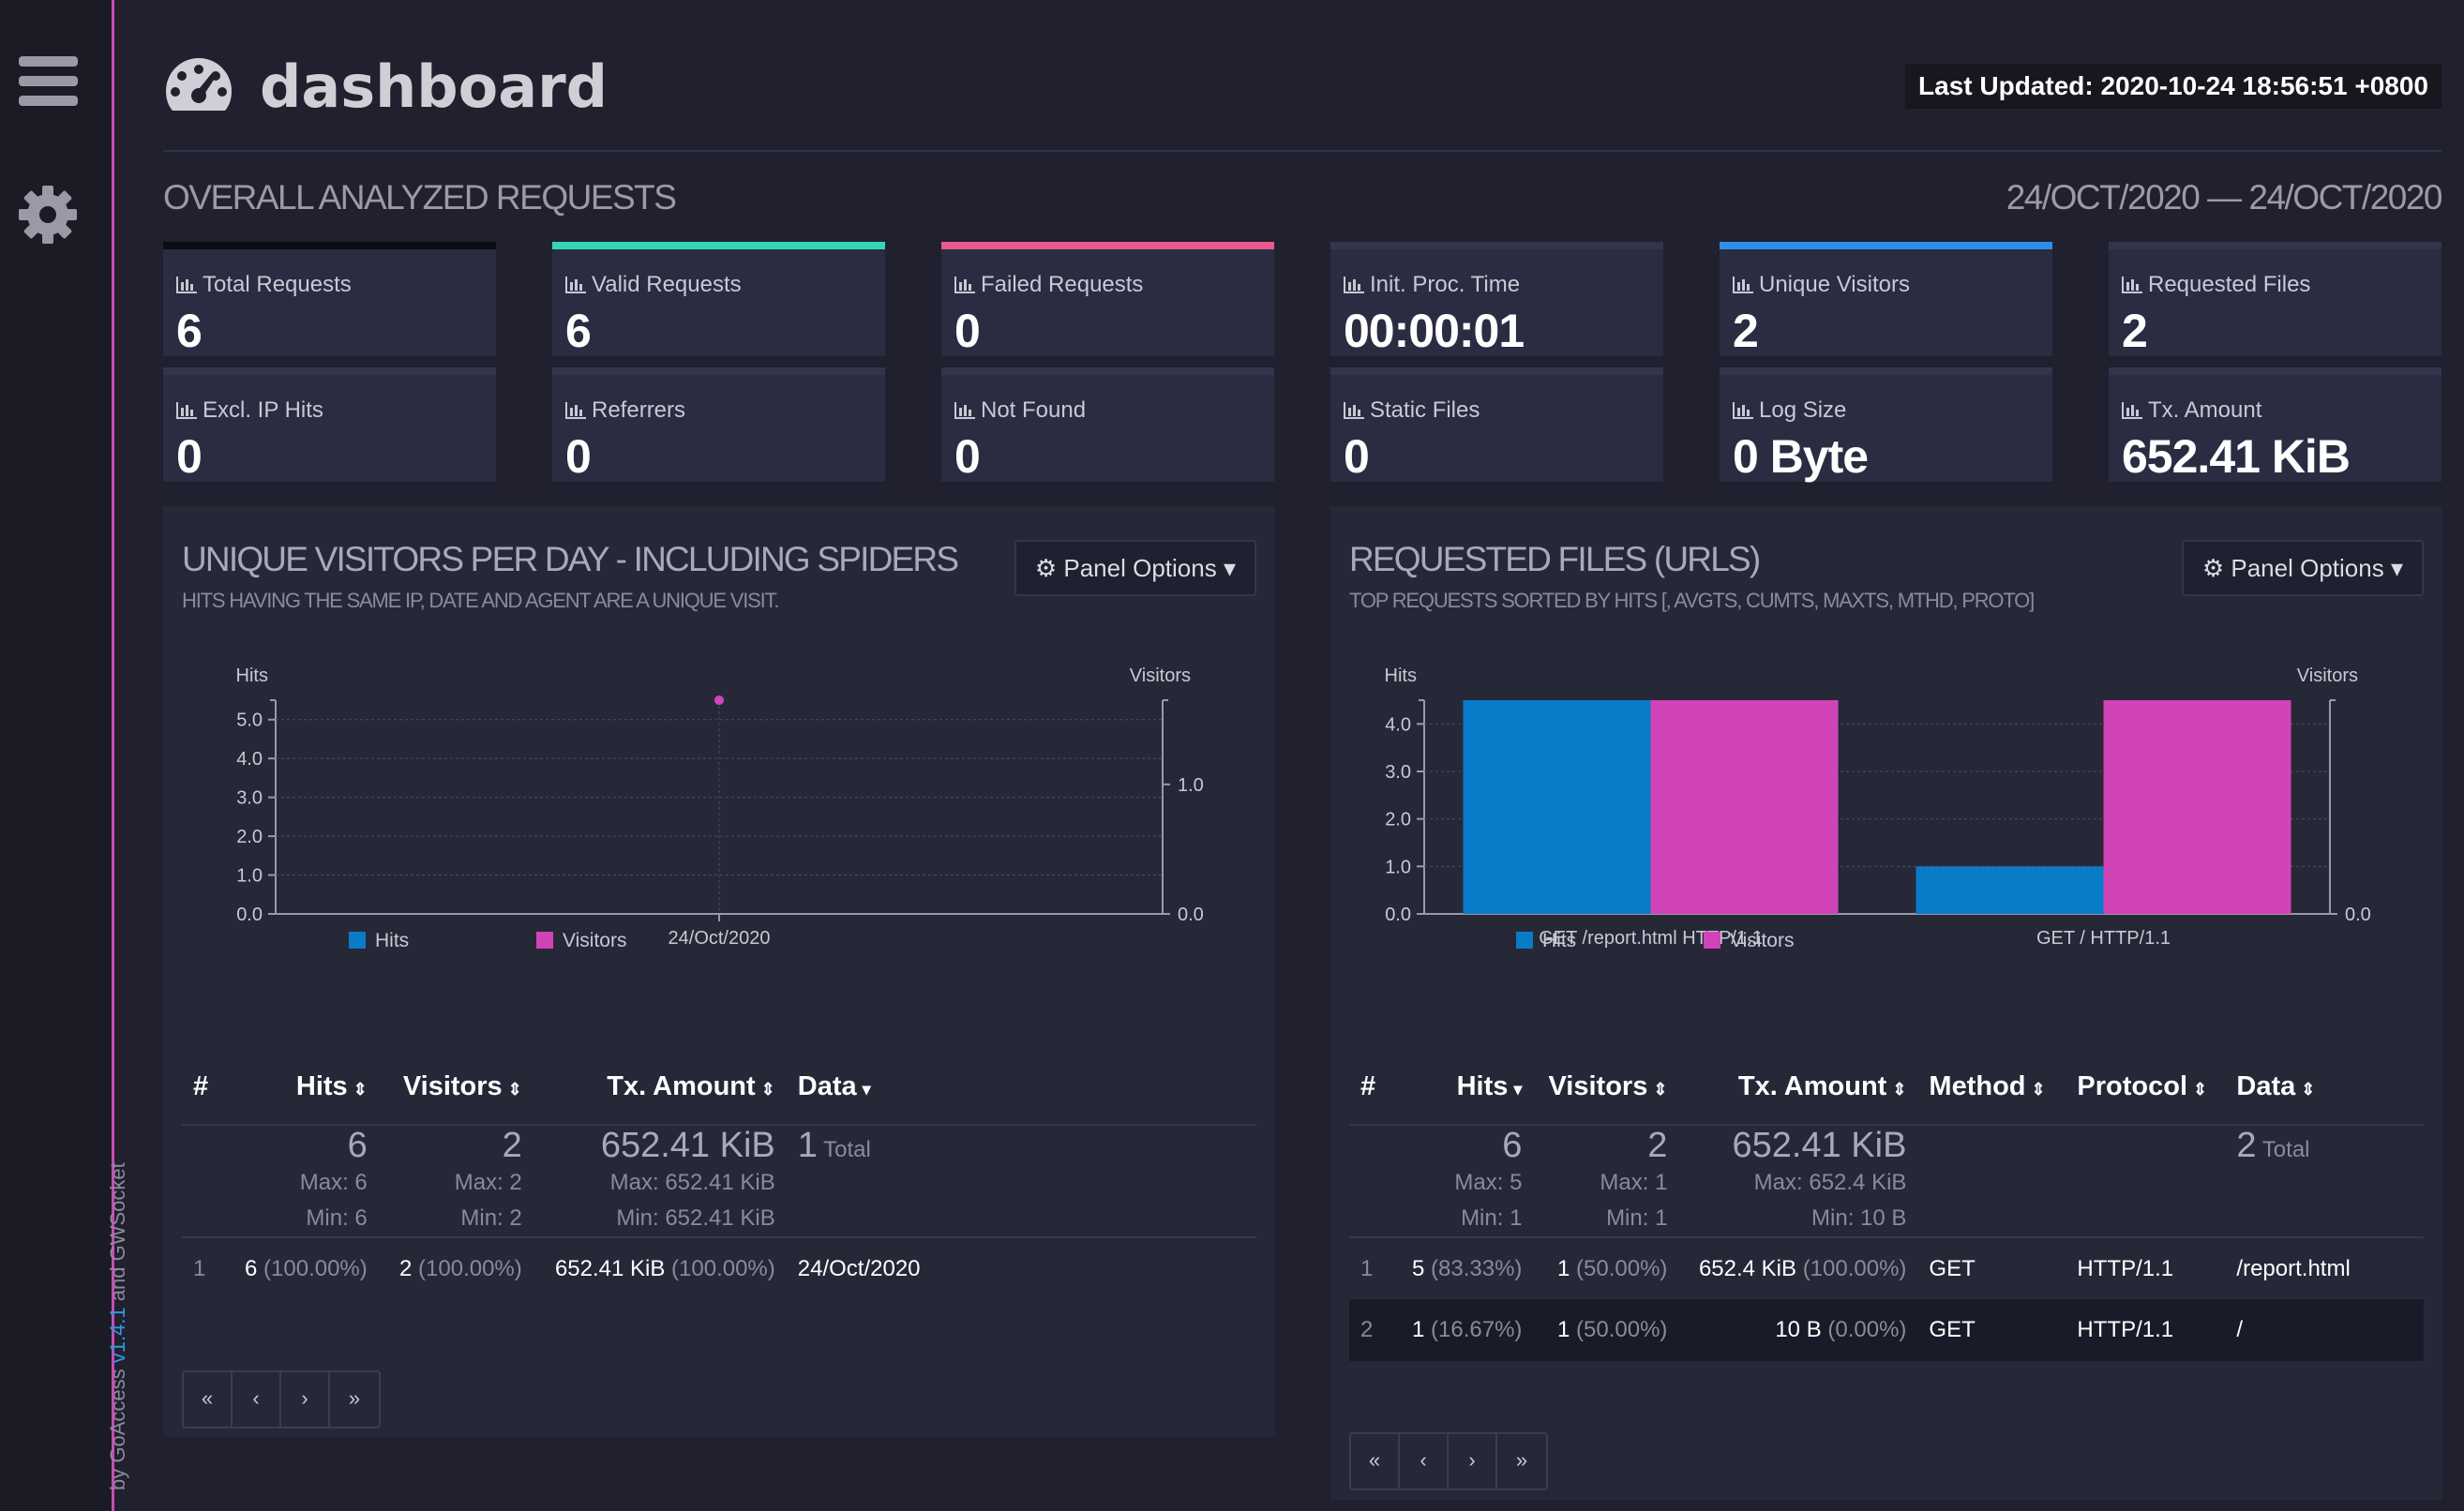  I want to click on col-protocol: Protocol ⇕, so click(2146, 1088).